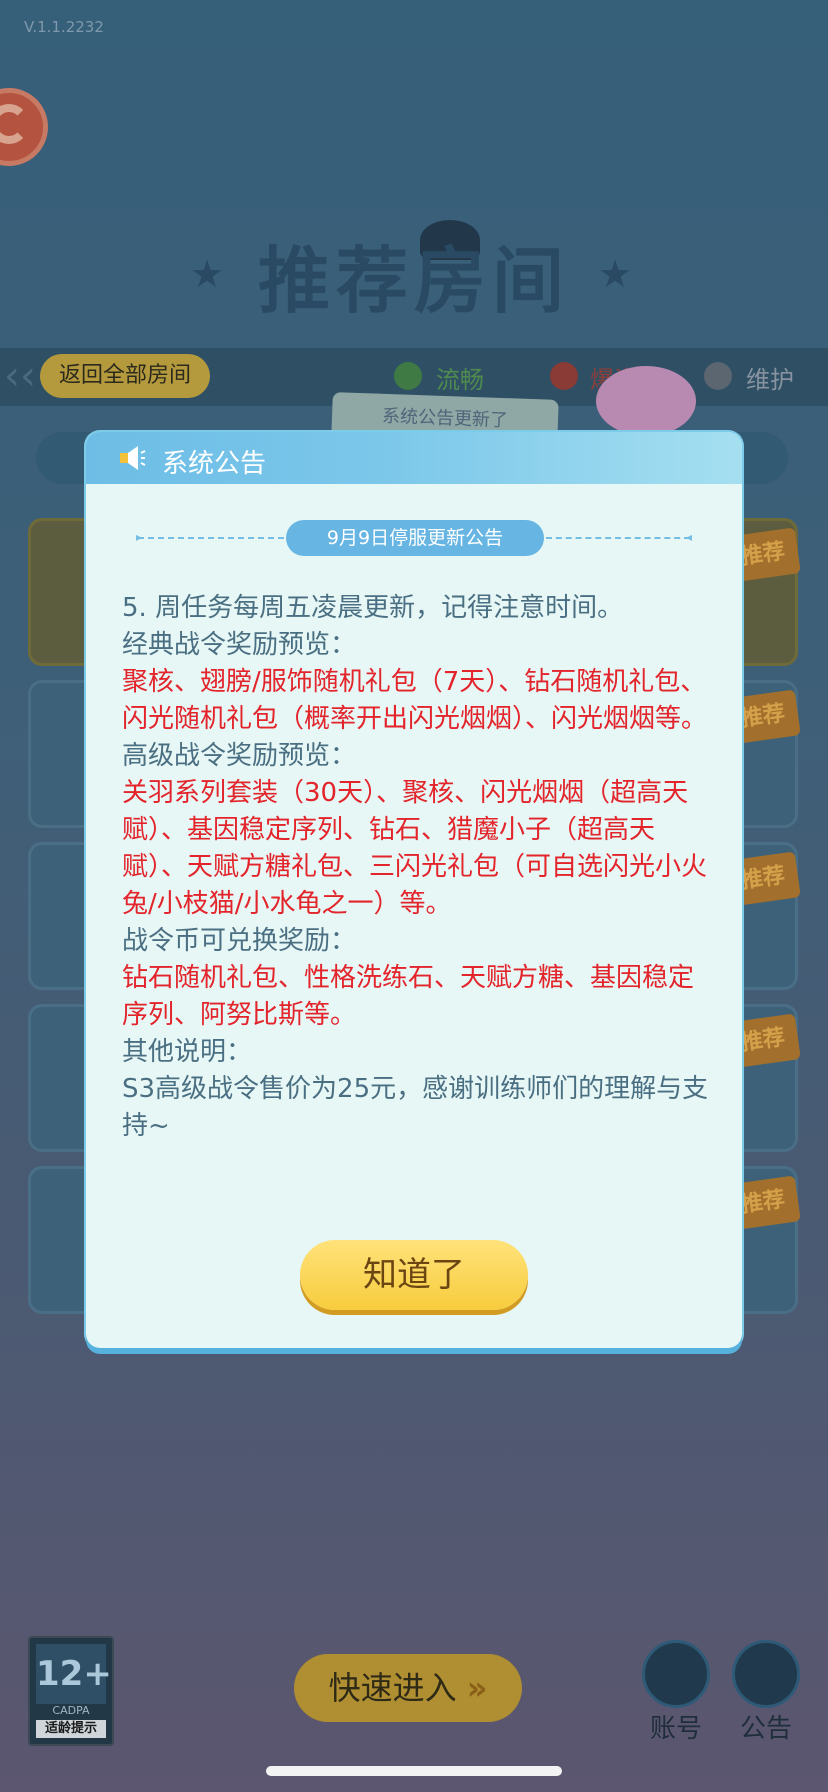 The image size is (828, 1792). I want to click on notice-line: 5. 周任务每周五凌晨更新，记得注意时间。, so click(373, 608).